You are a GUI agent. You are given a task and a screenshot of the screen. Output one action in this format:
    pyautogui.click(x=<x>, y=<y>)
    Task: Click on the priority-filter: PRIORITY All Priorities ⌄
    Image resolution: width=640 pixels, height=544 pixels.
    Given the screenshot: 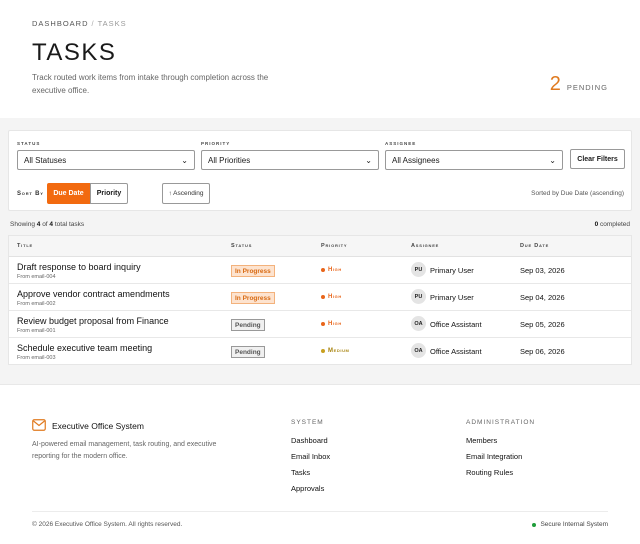 What is the action you would take?
    pyautogui.click(x=290, y=155)
    